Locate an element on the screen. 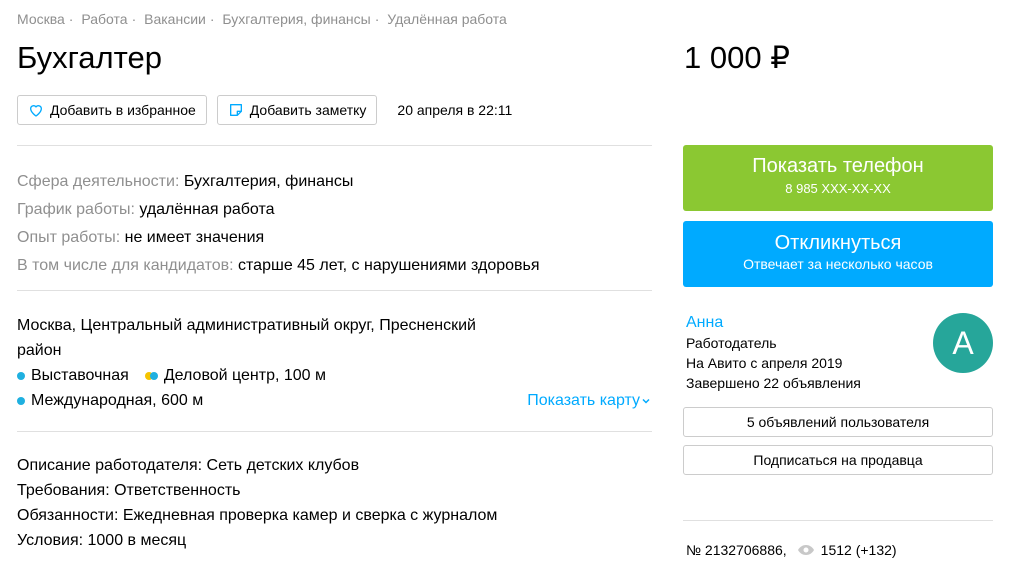  param-value: не имеет значения is located at coordinates (194, 237).